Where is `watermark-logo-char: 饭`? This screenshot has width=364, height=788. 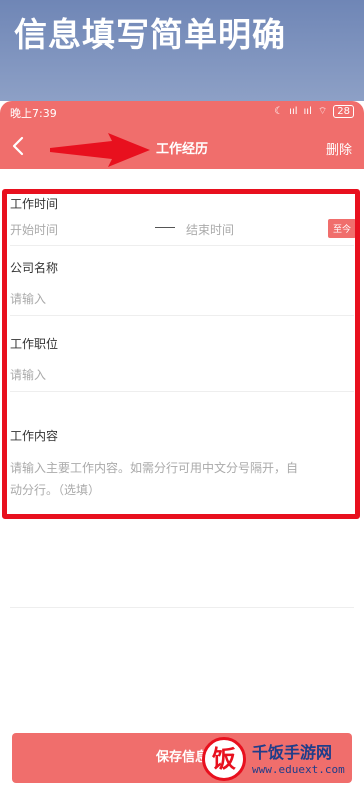 watermark-logo-char: 饭 is located at coordinates (224, 759).